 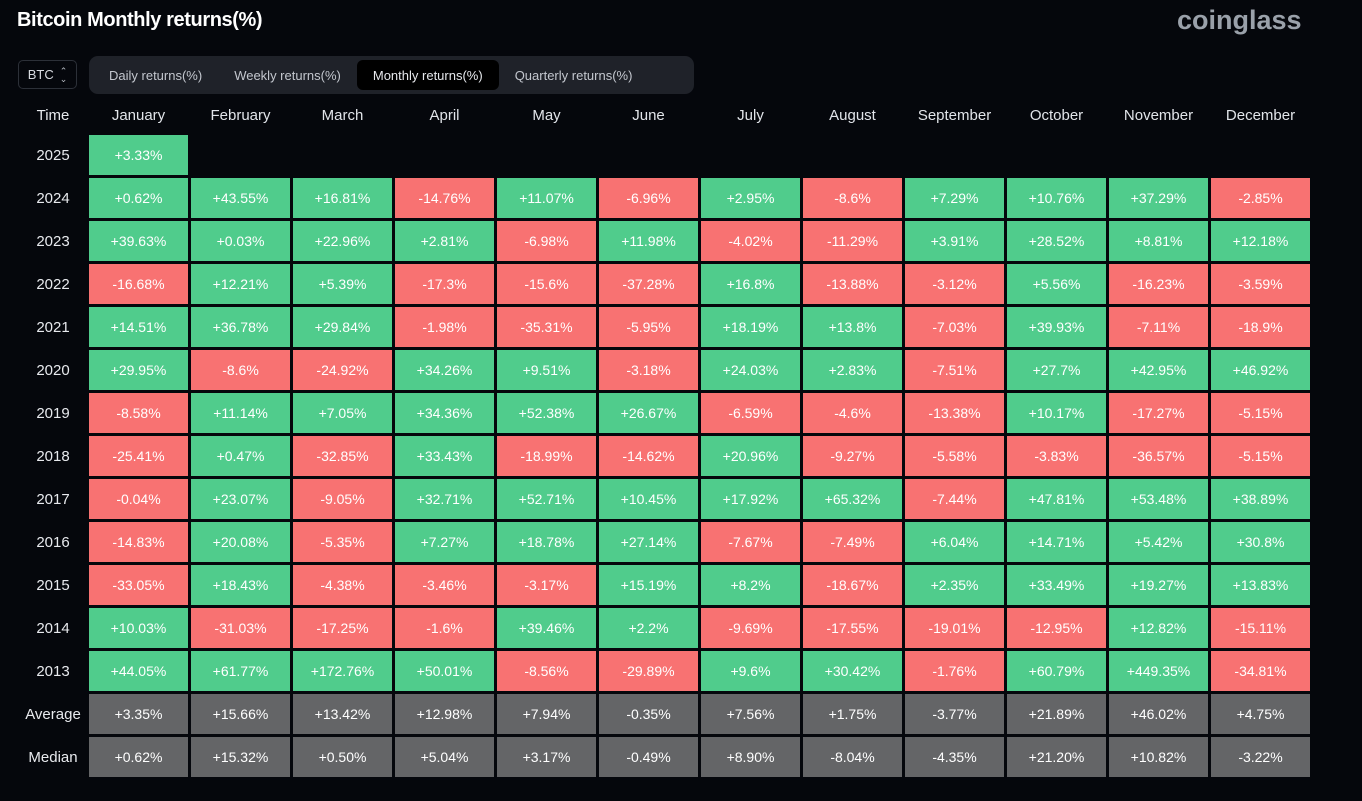 What do you see at coordinates (240, 115) in the screenshot?
I see `column-header-february: February` at bounding box center [240, 115].